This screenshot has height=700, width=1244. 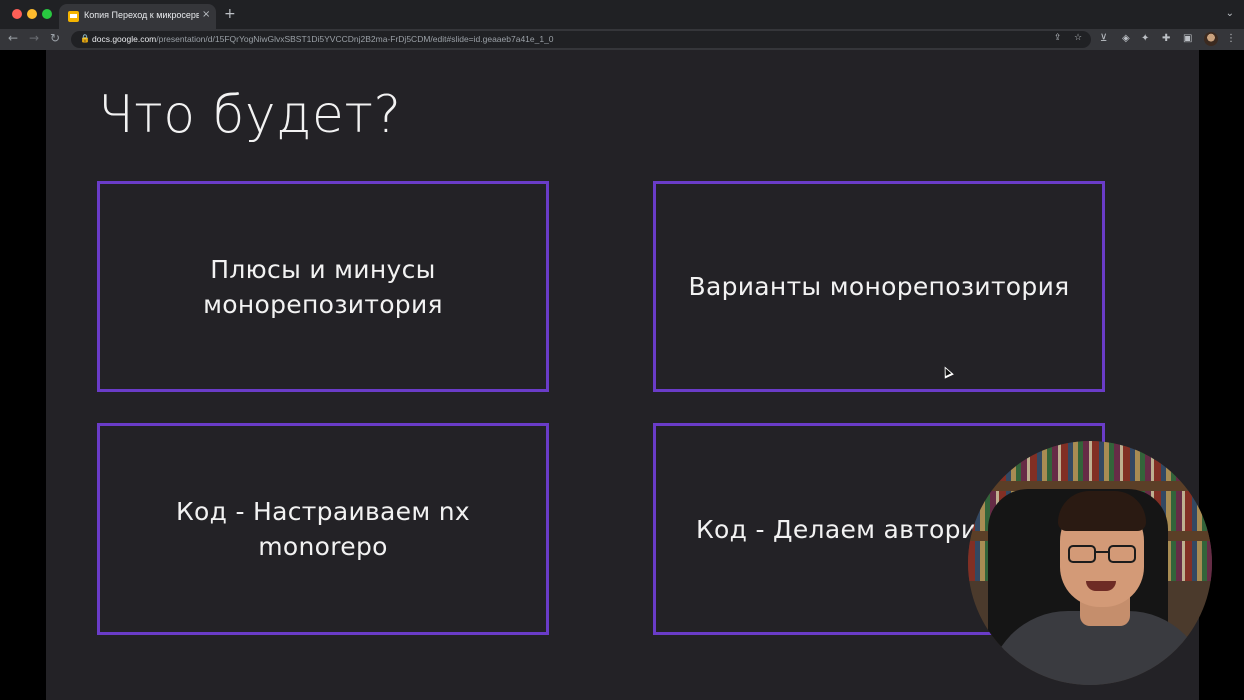 What do you see at coordinates (1103, 38) in the screenshot?
I see `extension-icon: ⊻` at bounding box center [1103, 38].